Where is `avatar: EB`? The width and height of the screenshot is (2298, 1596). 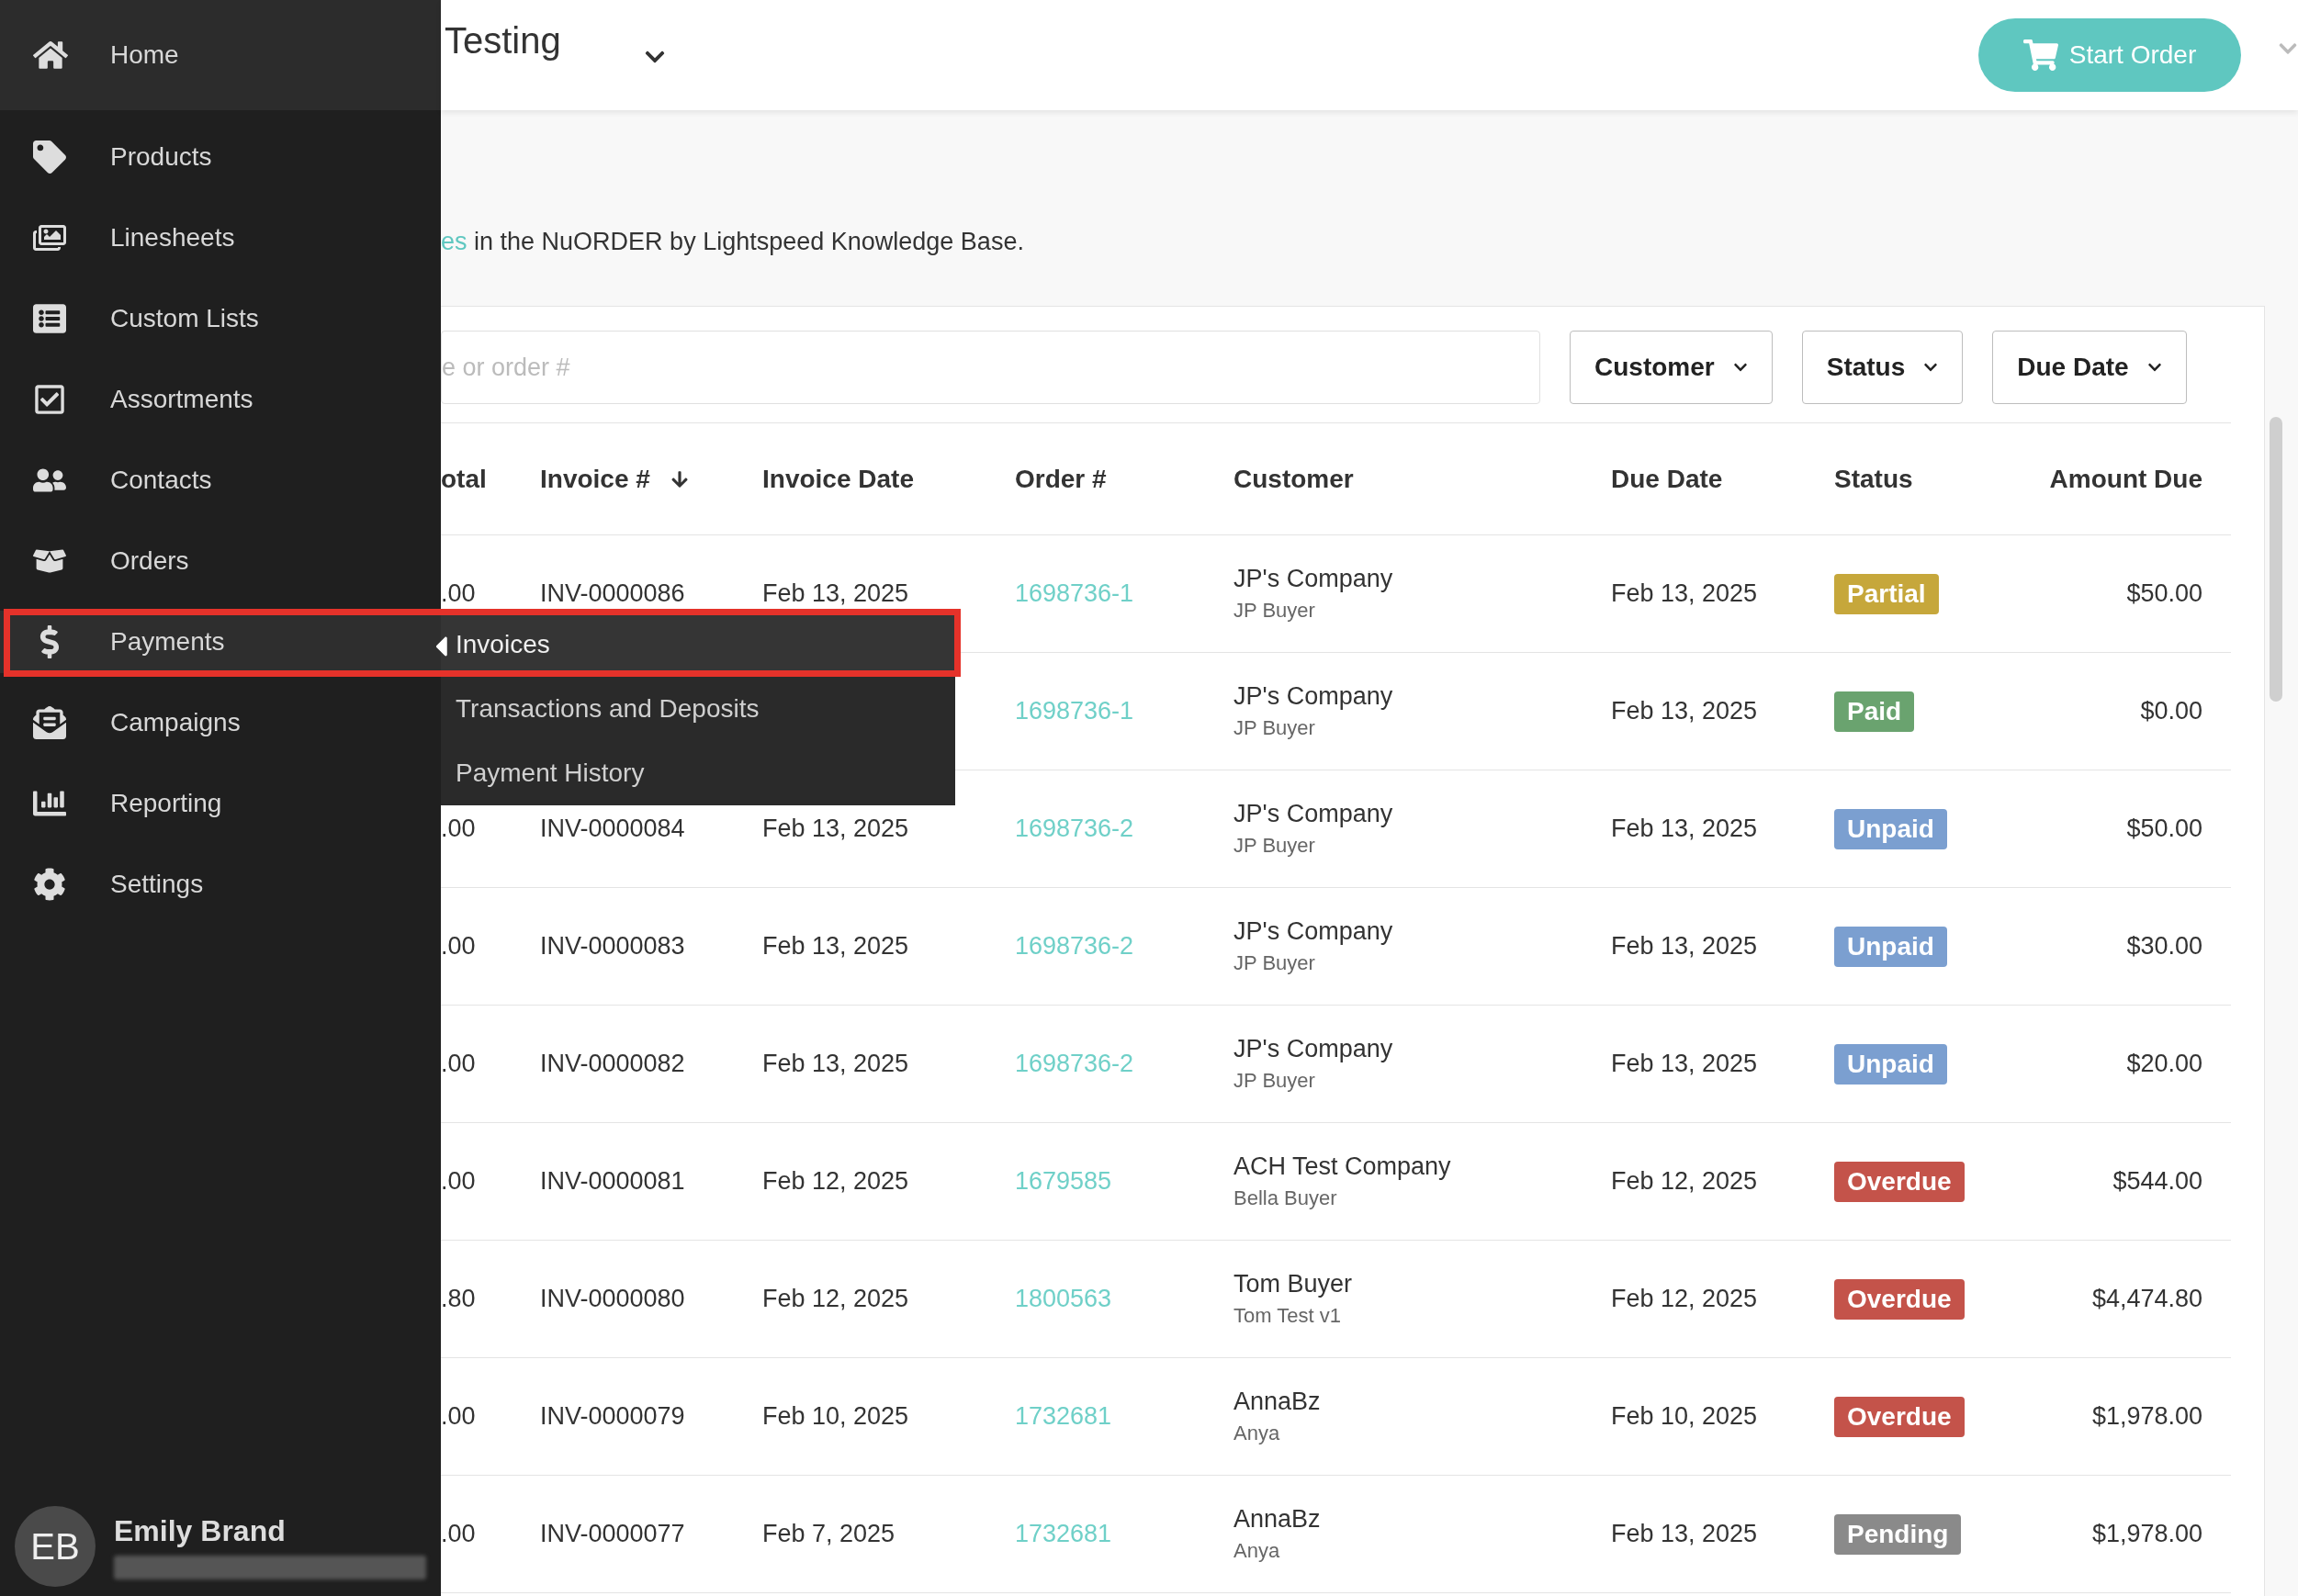 avatar: EB is located at coordinates (55, 1546).